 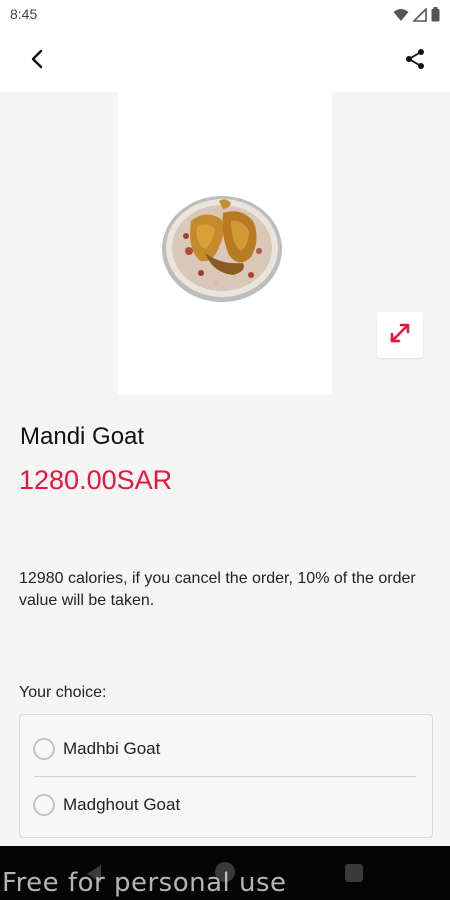 I want to click on product-price: 1280.00SAR, so click(x=96, y=480).